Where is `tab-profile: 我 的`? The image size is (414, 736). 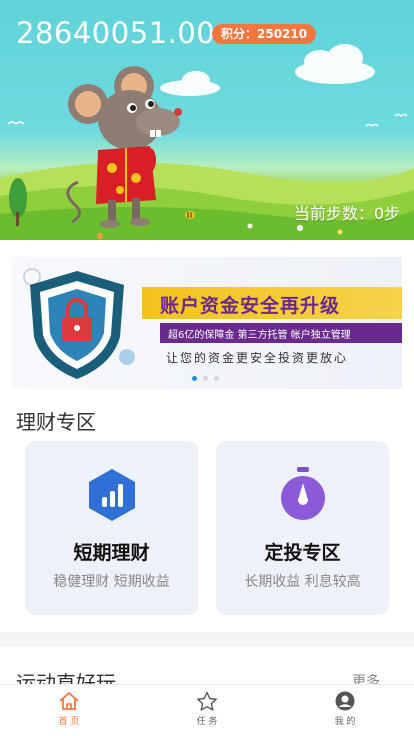
tab-profile: 我 的 is located at coordinates (345, 710).